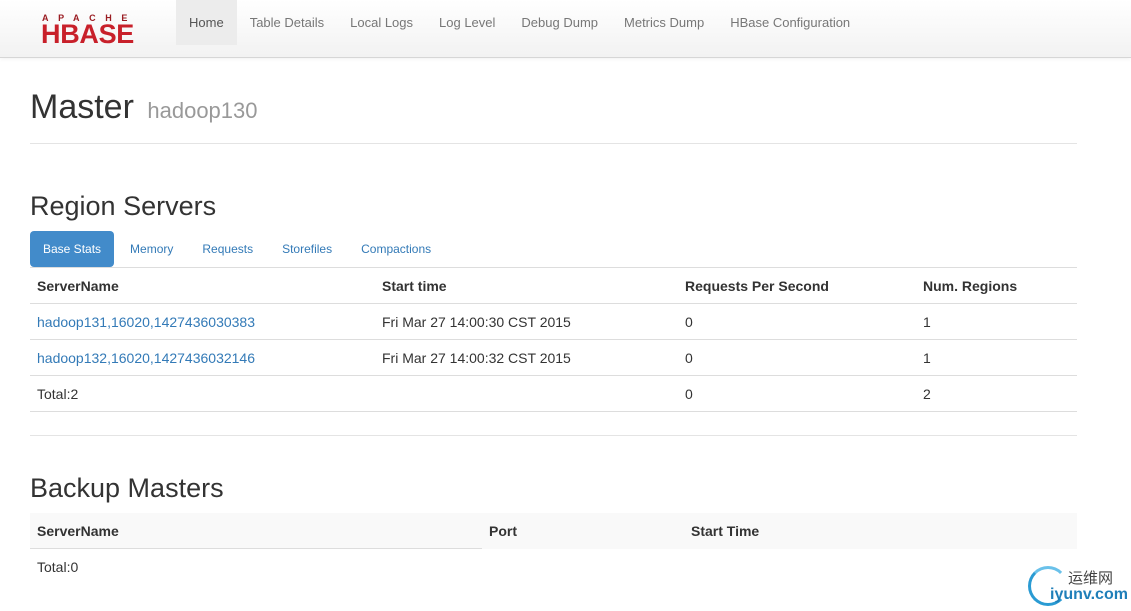  What do you see at coordinates (583, 531) in the screenshot?
I see `column-header: Port` at bounding box center [583, 531].